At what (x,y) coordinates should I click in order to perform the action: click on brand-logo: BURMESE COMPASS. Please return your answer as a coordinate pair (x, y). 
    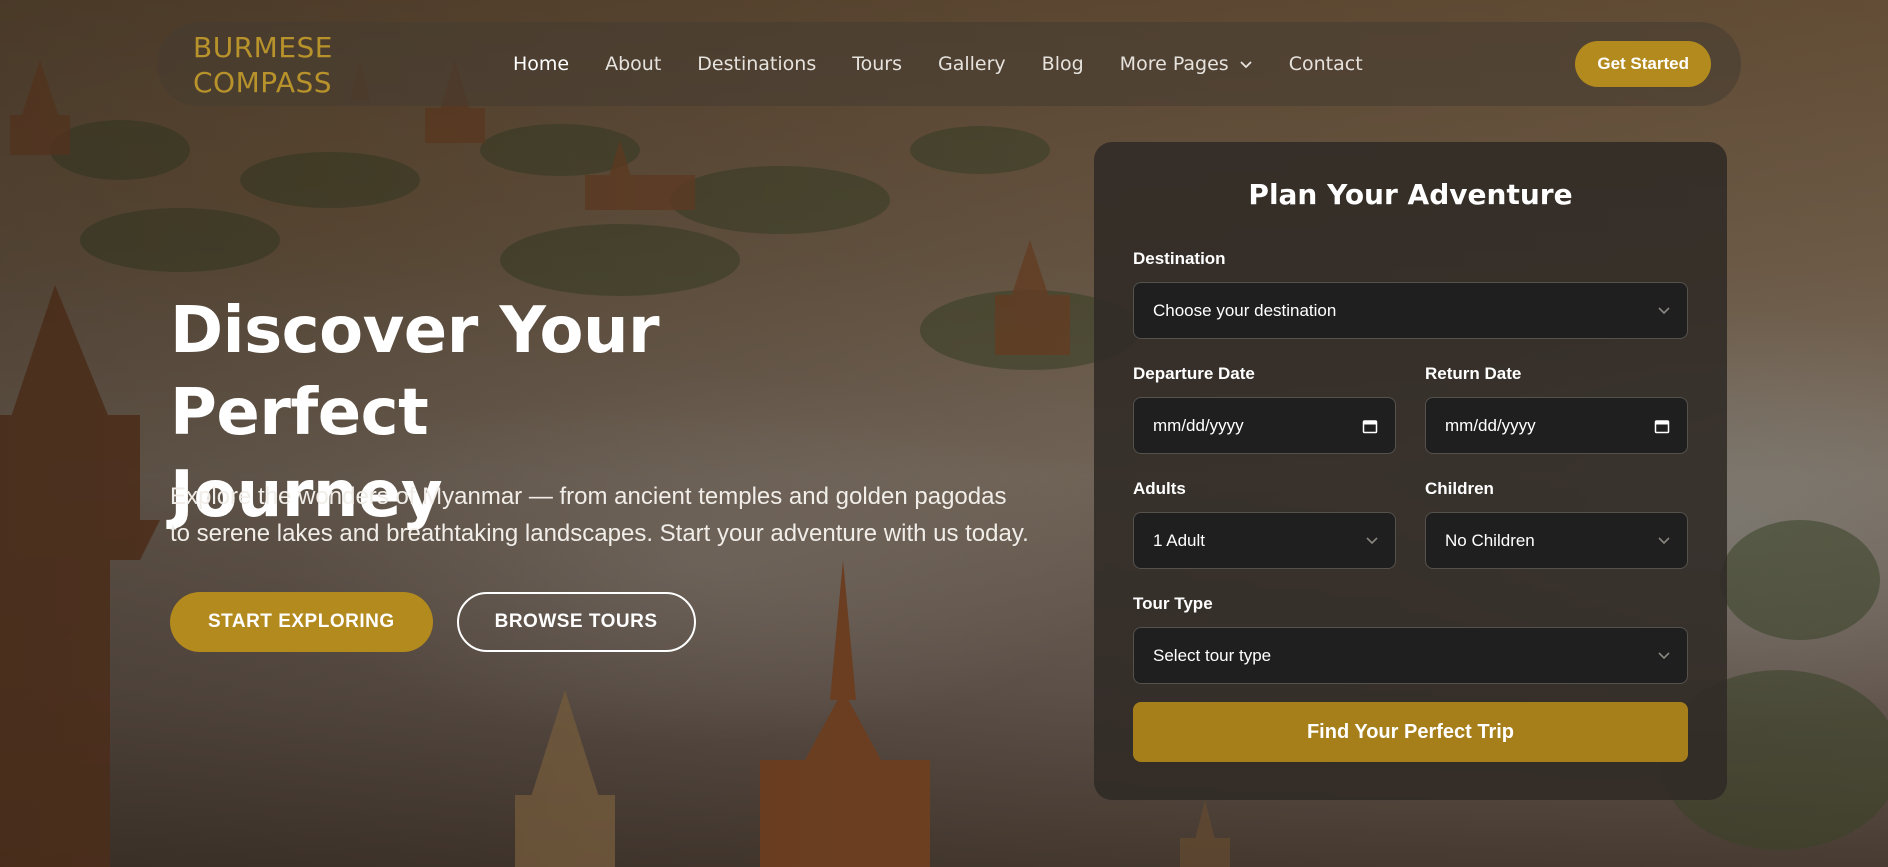
    Looking at the image, I should click on (263, 65).